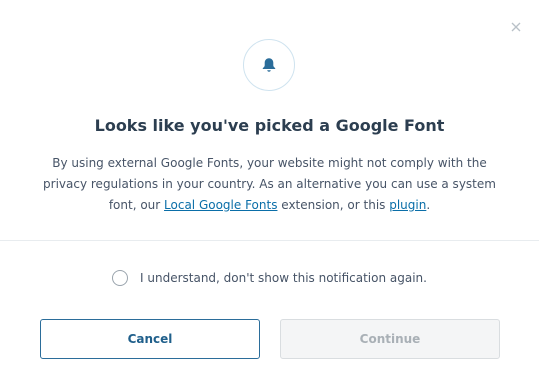 This screenshot has height=389, width=539. I want to click on bell-icon, so click(269, 65).